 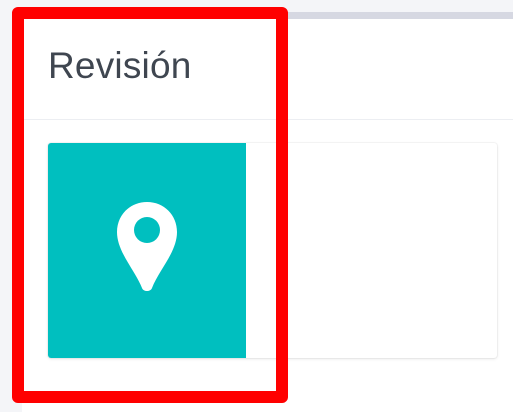 I want to click on top-strip, so click(x=386, y=15).